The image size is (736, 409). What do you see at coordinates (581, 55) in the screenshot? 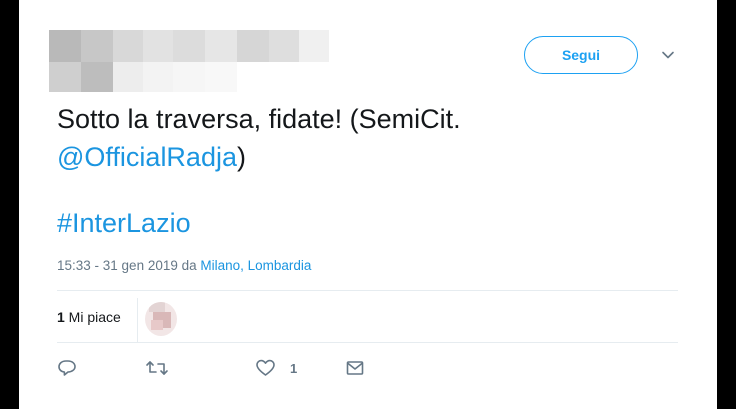
I see `follow-button: Segui` at bounding box center [581, 55].